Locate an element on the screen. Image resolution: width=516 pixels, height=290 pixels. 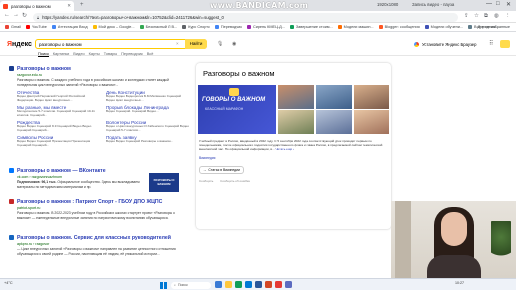
word-icon is located at coordinates (258, 284).